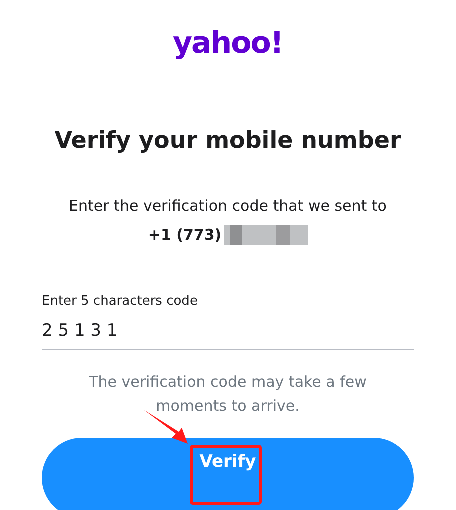 The width and height of the screenshot is (456, 510). Describe the element at coordinates (228, 141) in the screenshot. I see `page-title: Verify your mobile number` at that location.